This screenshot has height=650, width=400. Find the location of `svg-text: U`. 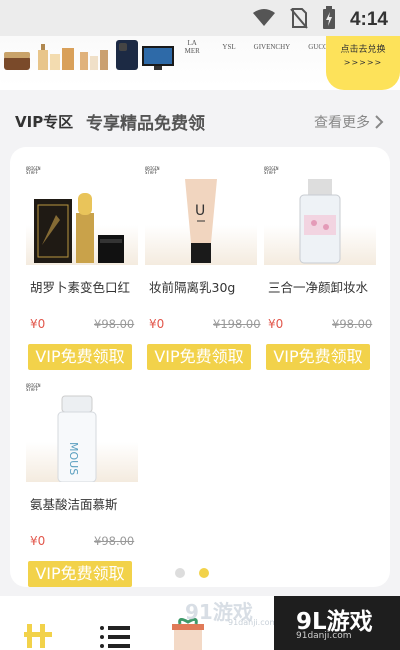

svg-text: U is located at coordinates (200, 211).